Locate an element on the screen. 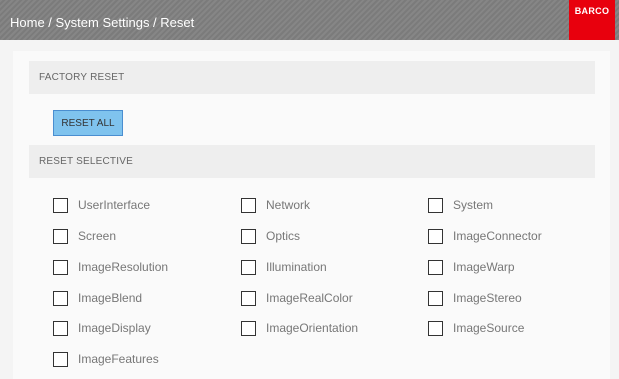  breadcrumb: Home / System Settings / Reset is located at coordinates (102, 22).